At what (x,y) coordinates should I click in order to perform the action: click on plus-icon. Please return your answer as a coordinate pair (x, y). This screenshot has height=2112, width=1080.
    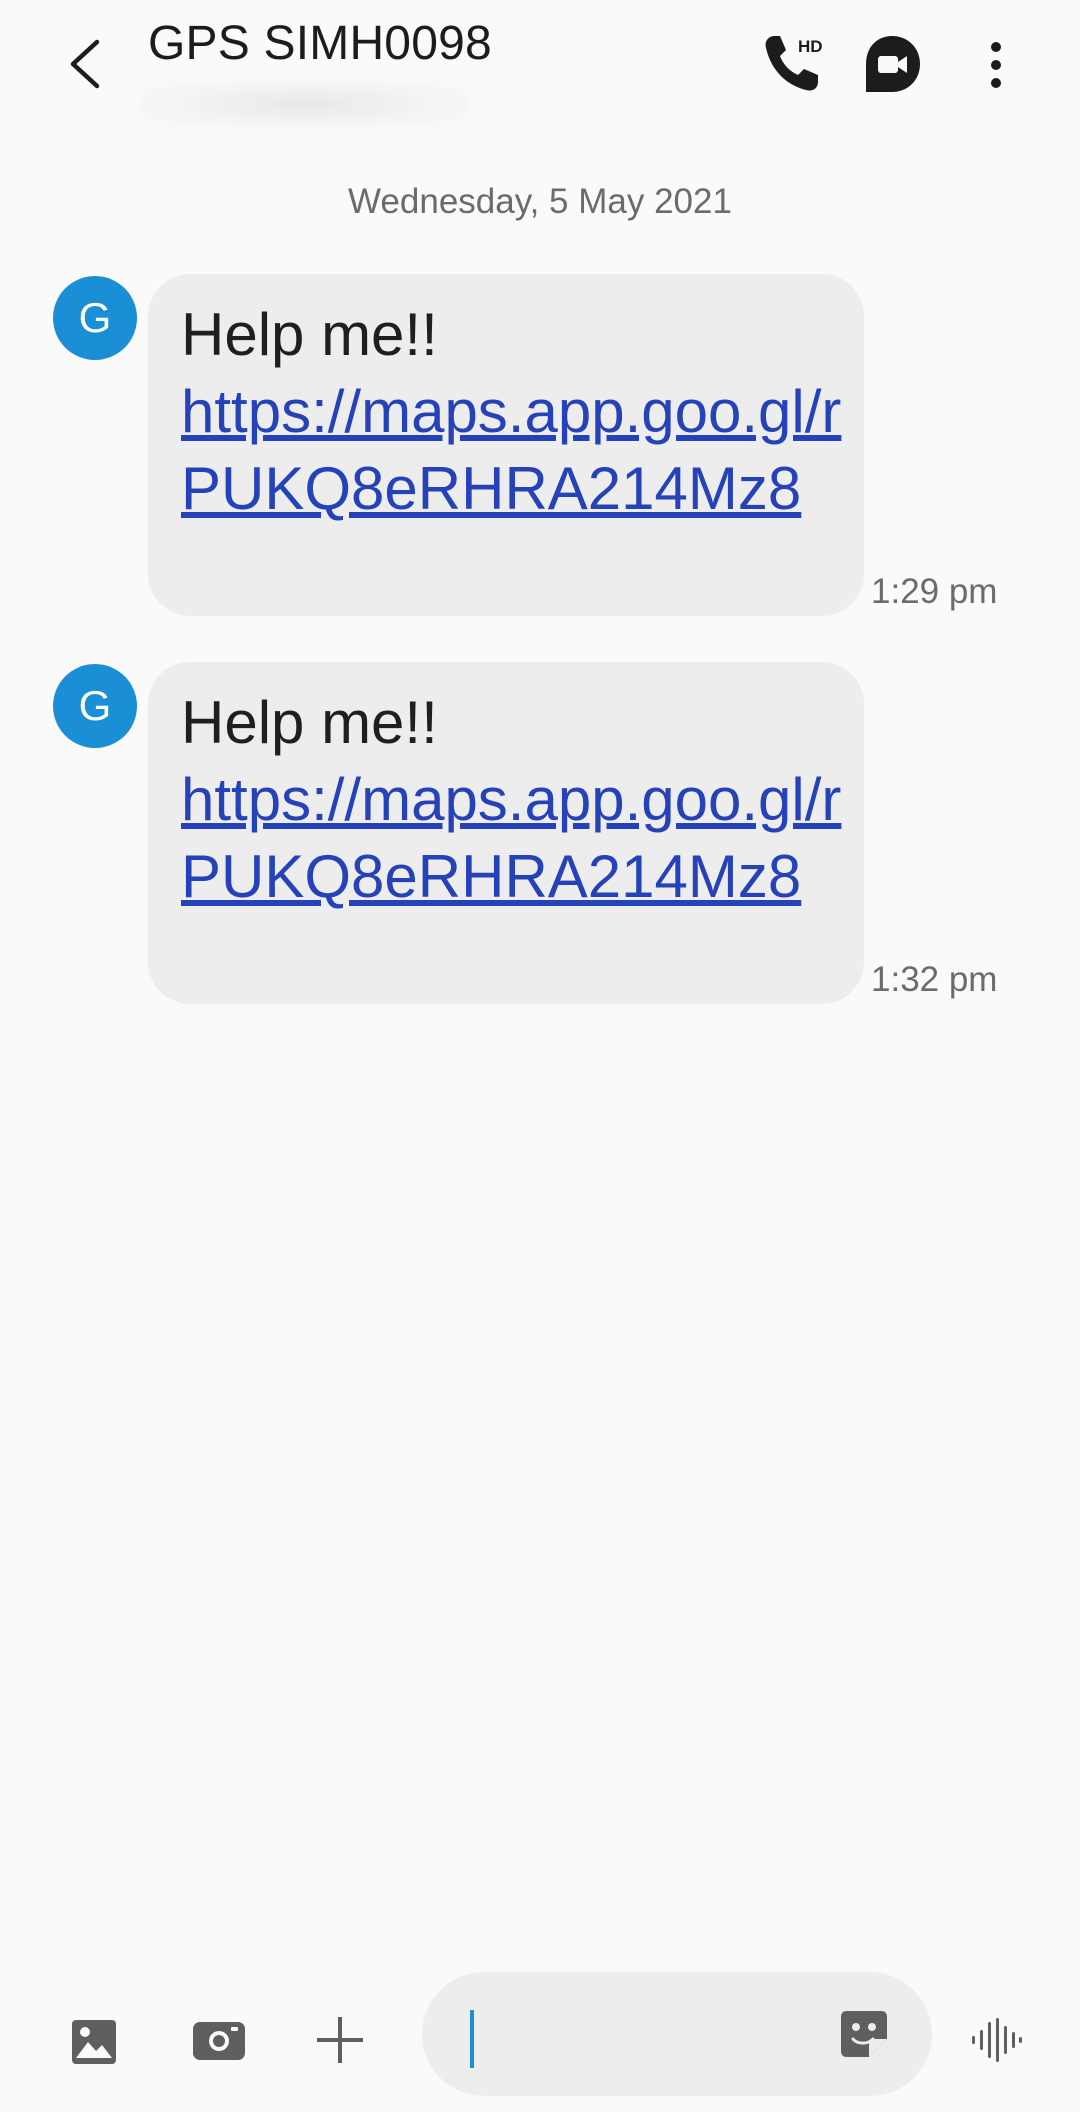
    Looking at the image, I should click on (340, 2040).